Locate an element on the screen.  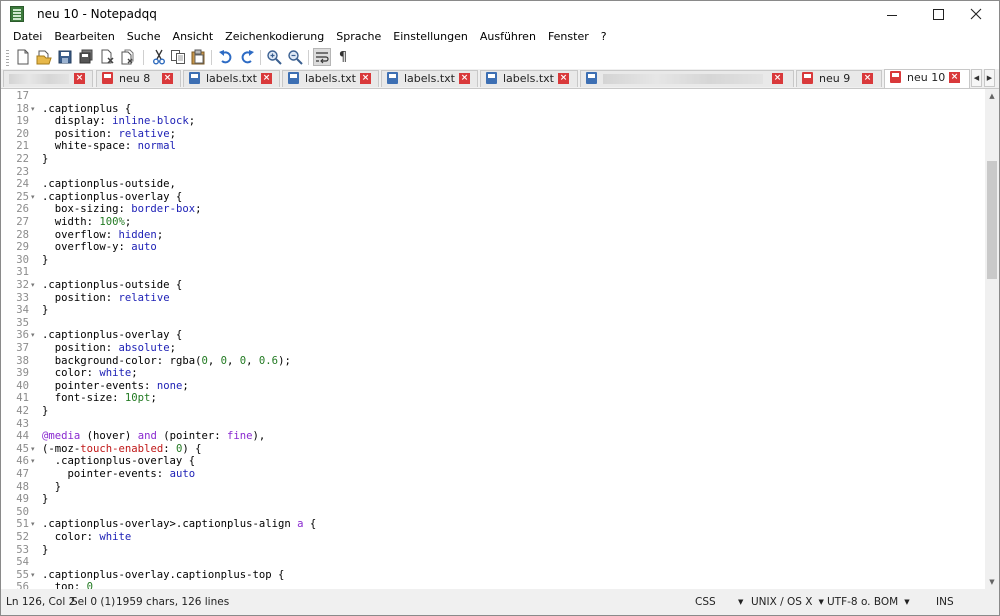
code-token: pointer-events: is located at coordinates (99, 385).